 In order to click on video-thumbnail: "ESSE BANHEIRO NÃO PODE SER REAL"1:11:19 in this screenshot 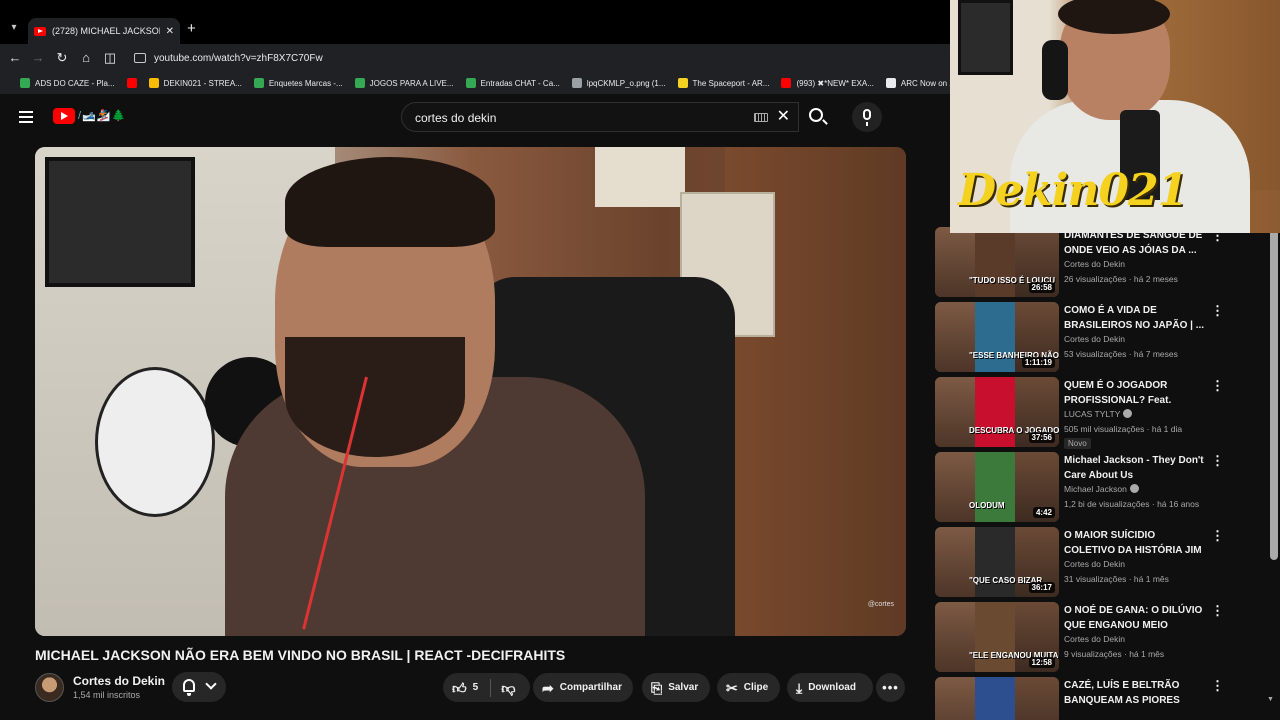, I will do `click(997, 337)`.